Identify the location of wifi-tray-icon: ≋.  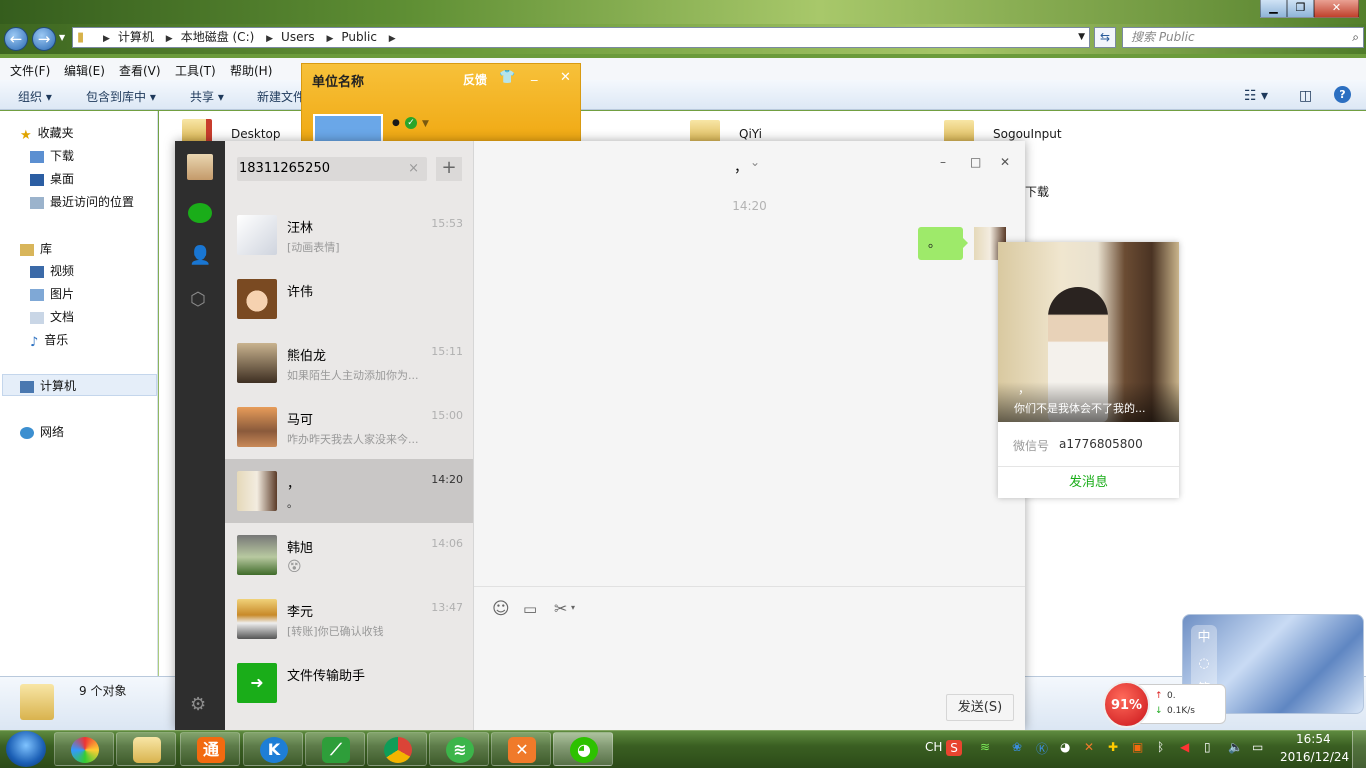
(985, 747).